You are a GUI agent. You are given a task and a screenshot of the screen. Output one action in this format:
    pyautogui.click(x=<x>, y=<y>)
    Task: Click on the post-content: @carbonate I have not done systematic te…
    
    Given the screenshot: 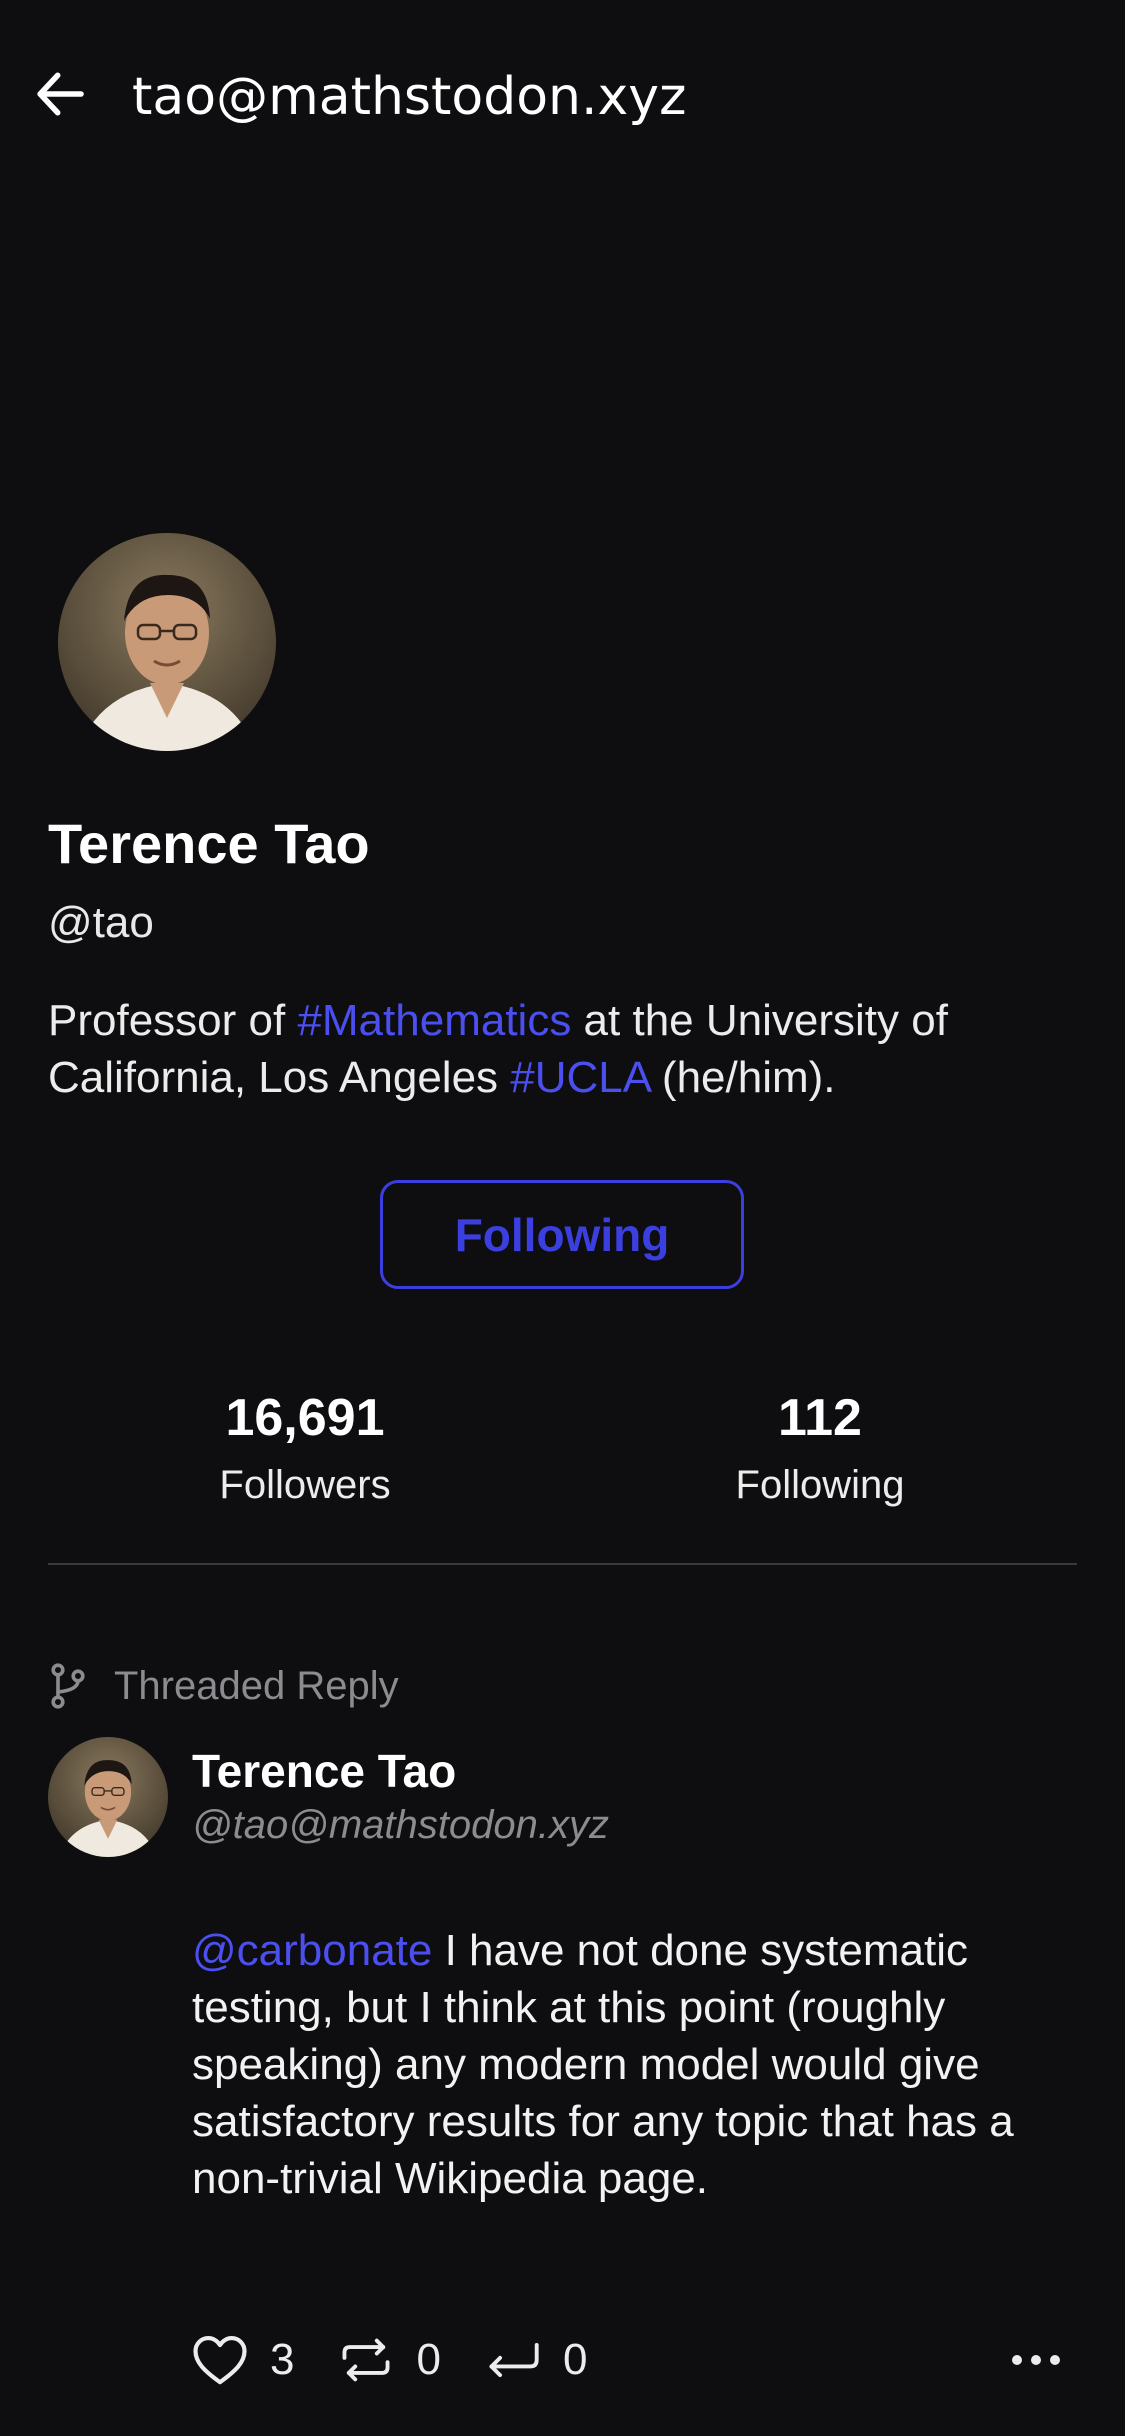 What is the action you would take?
    pyautogui.click(x=607, y=2064)
    